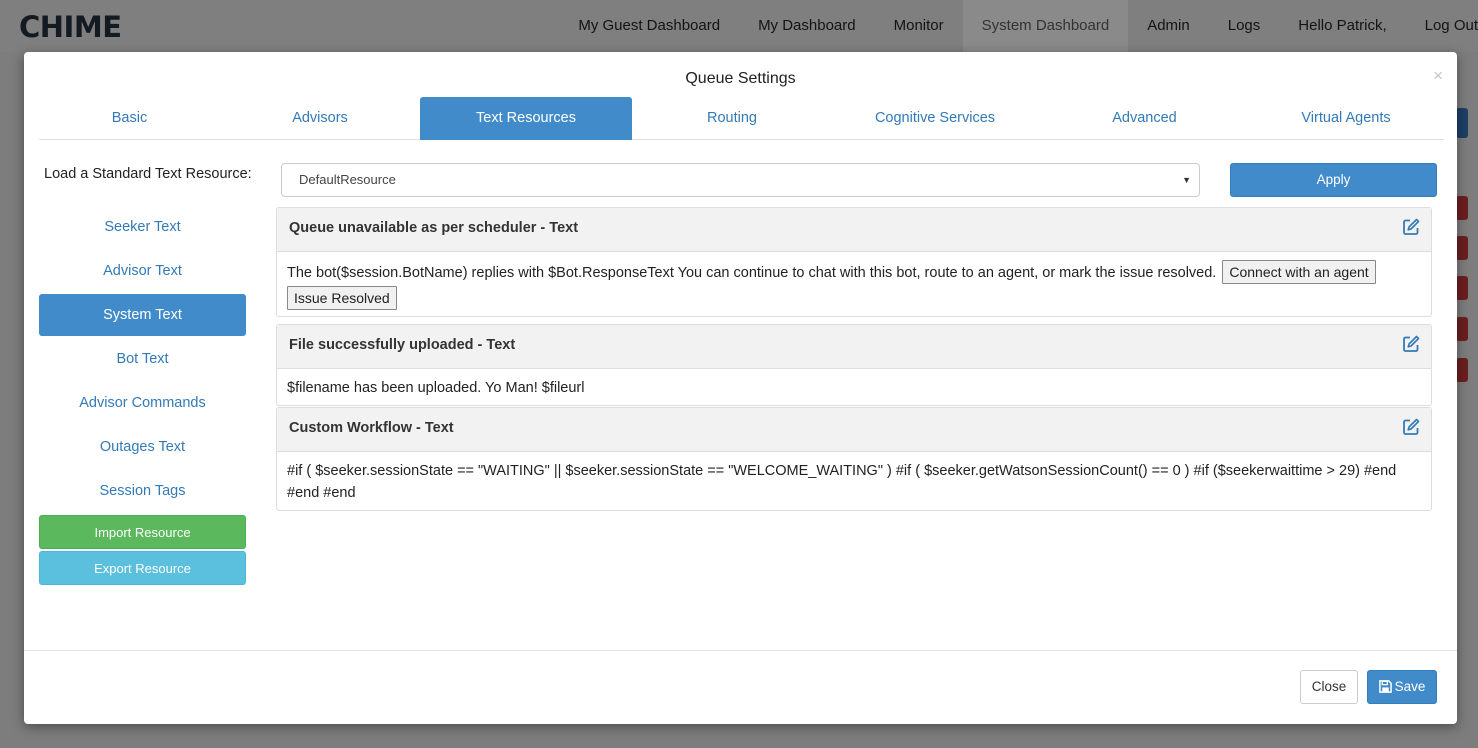  I want to click on connect-agent-button: Connect with an agent, so click(1299, 272).